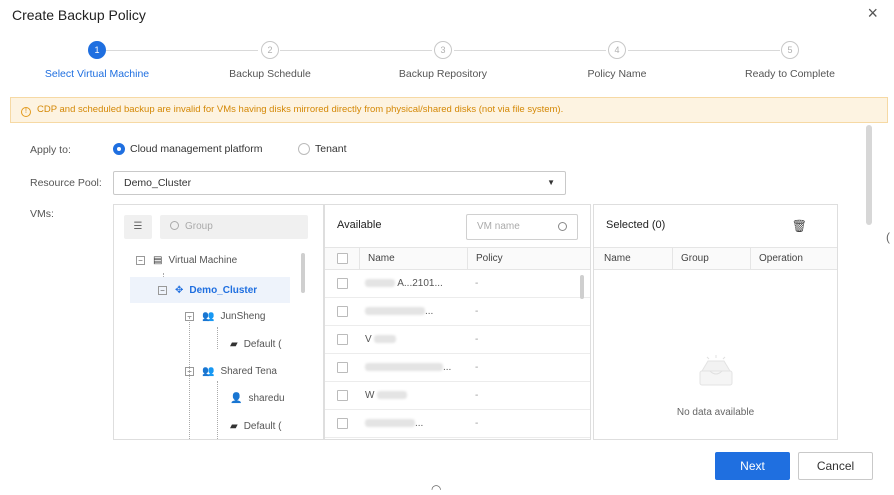  I want to click on tree-node-label: Shared Tena, so click(248, 371).